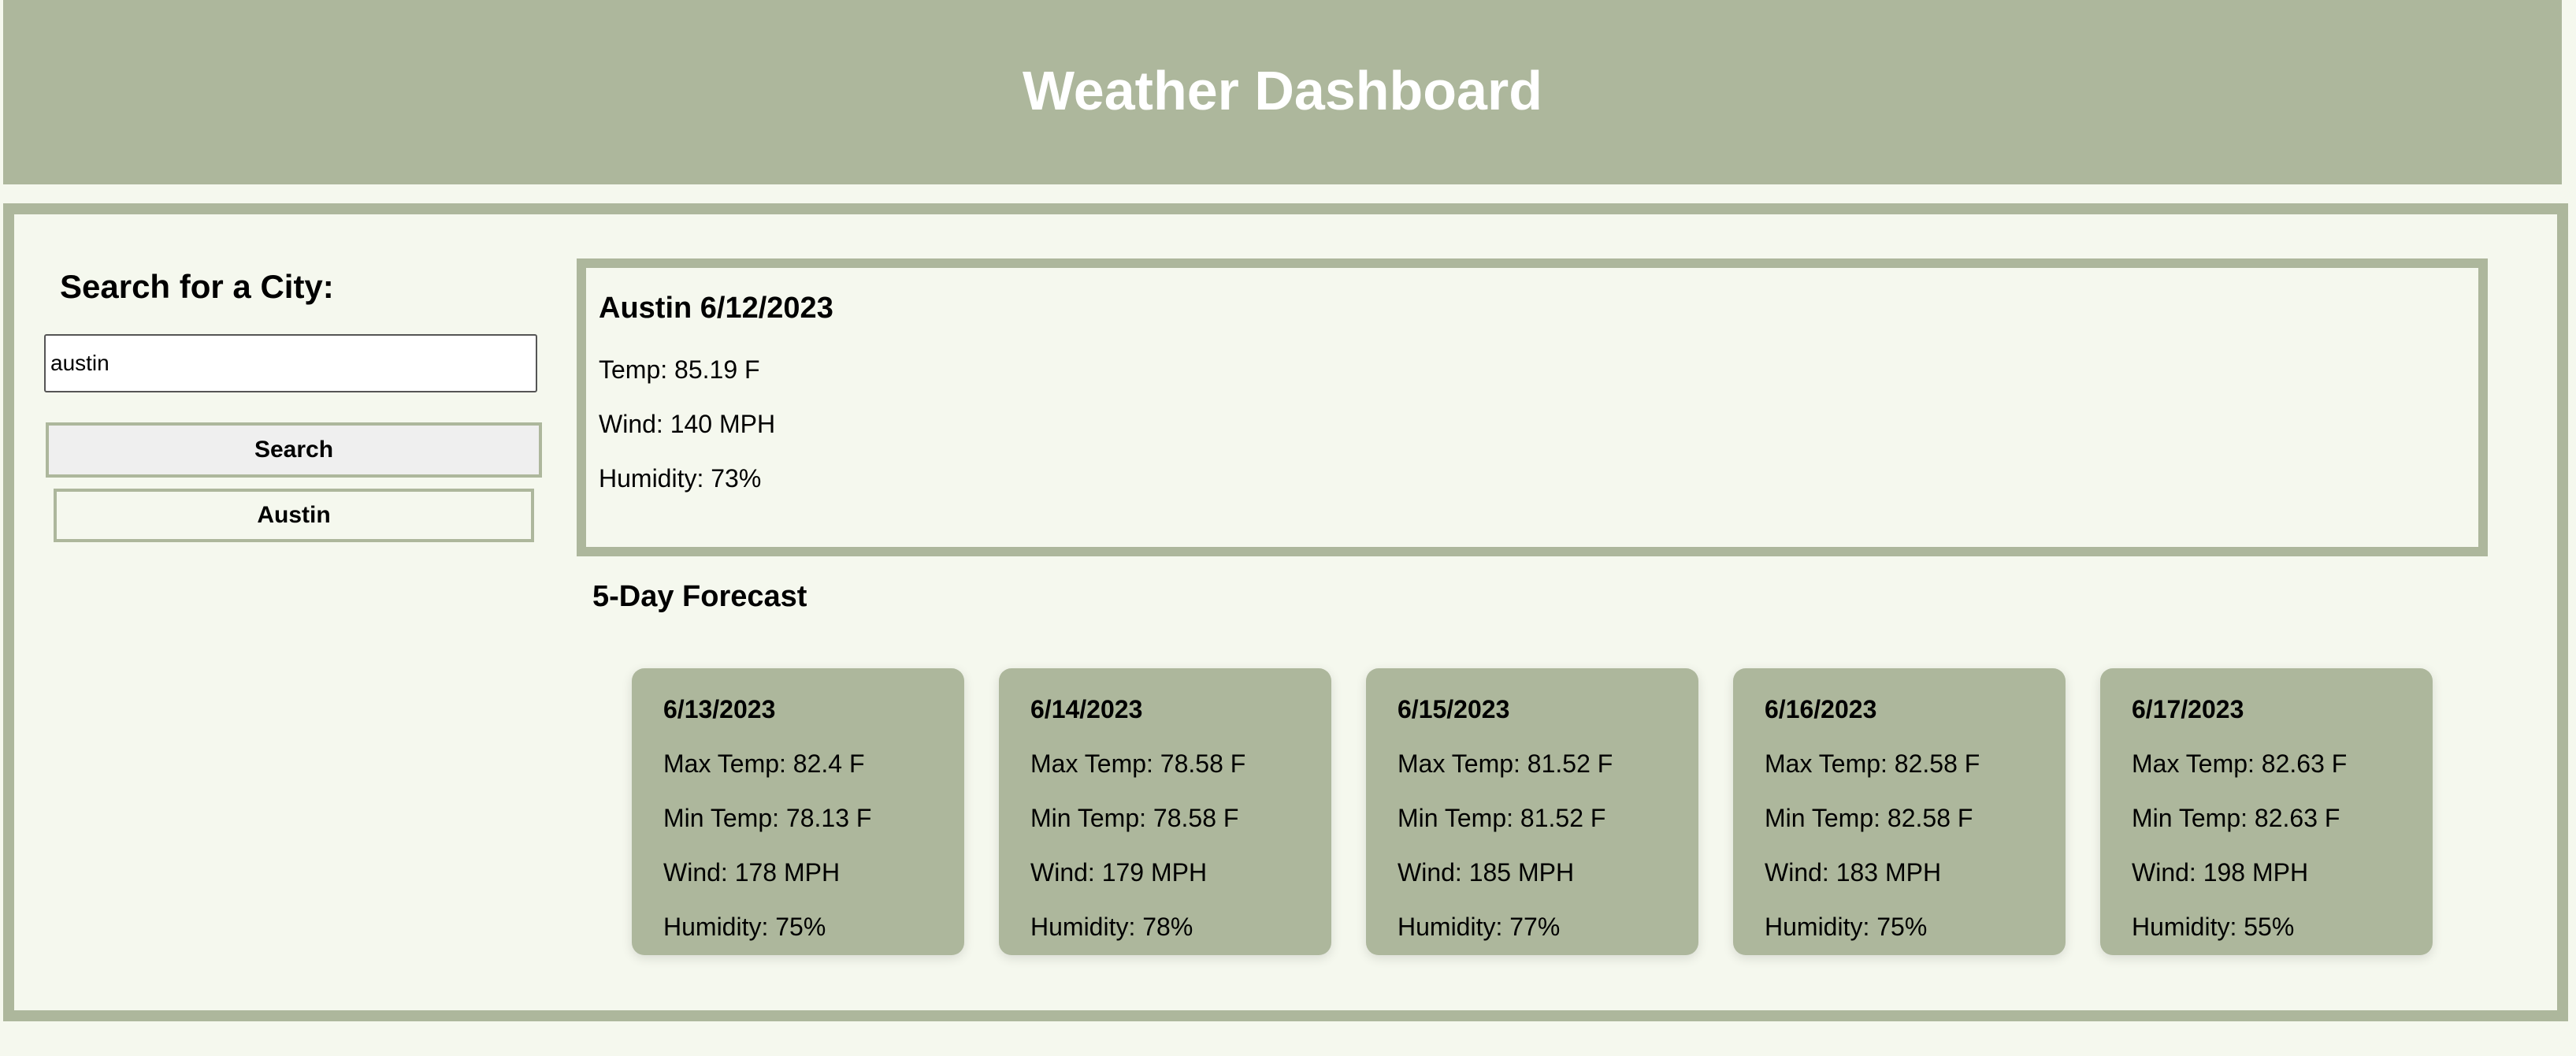  Describe the element at coordinates (752, 873) in the screenshot. I see `forecast-wind: Wind: 178 MPH` at that location.